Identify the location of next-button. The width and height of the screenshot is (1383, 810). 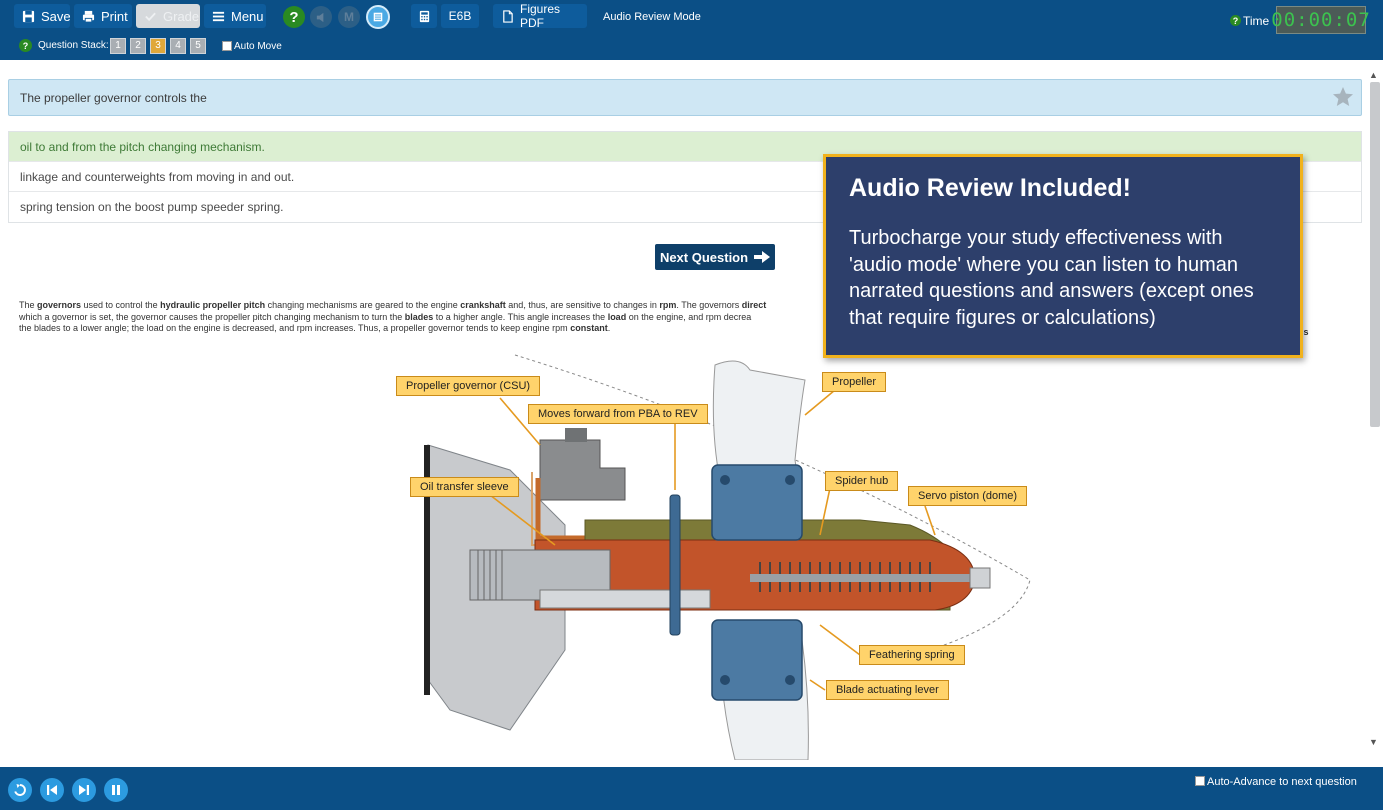
(84, 790).